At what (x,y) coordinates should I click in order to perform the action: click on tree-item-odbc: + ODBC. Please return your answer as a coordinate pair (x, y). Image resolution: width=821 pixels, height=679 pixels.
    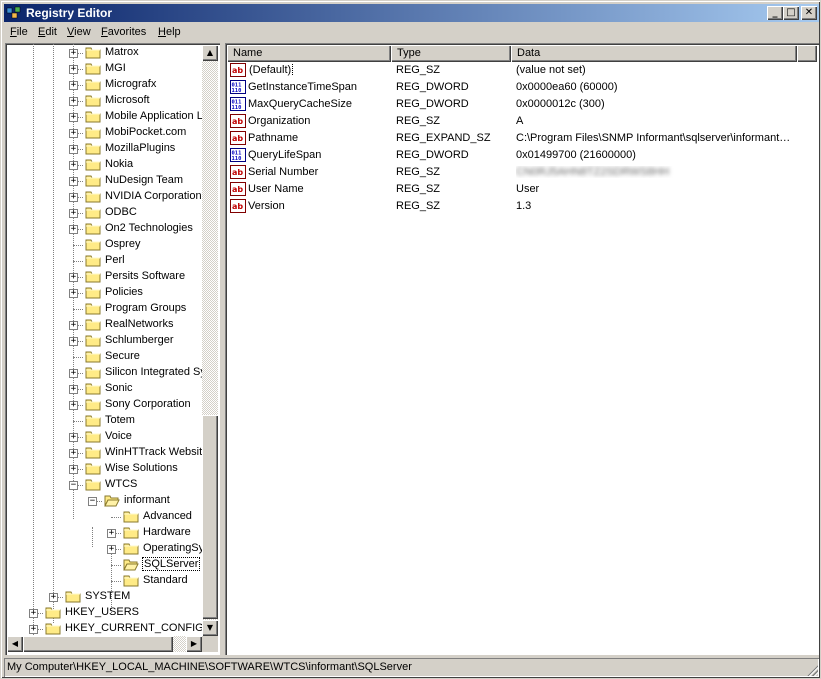
    Looking at the image, I should click on (103, 213).